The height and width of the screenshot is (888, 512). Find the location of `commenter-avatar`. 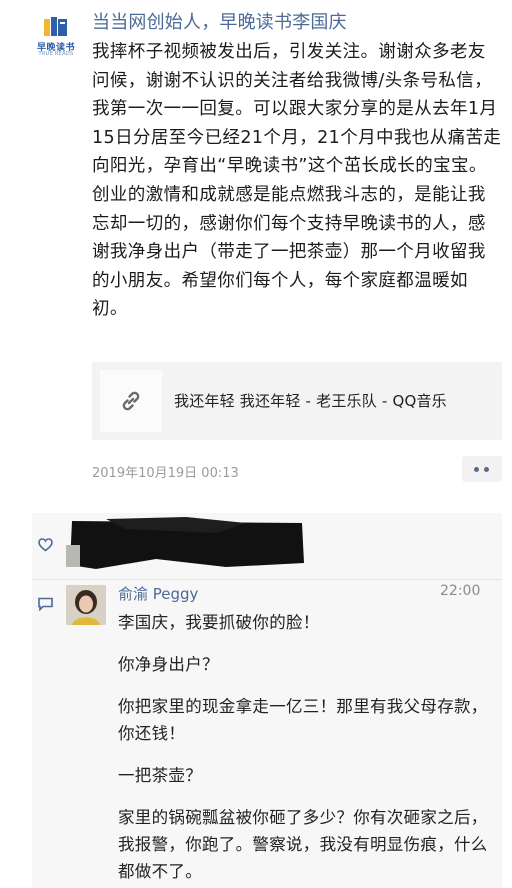

commenter-avatar is located at coordinates (86, 605).